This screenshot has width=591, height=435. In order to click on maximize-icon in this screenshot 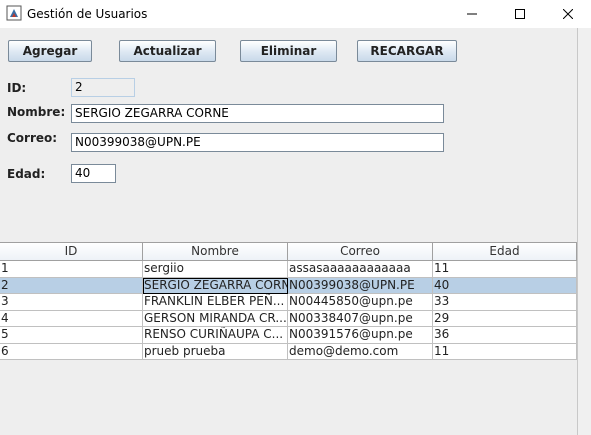, I will do `click(520, 14)`.